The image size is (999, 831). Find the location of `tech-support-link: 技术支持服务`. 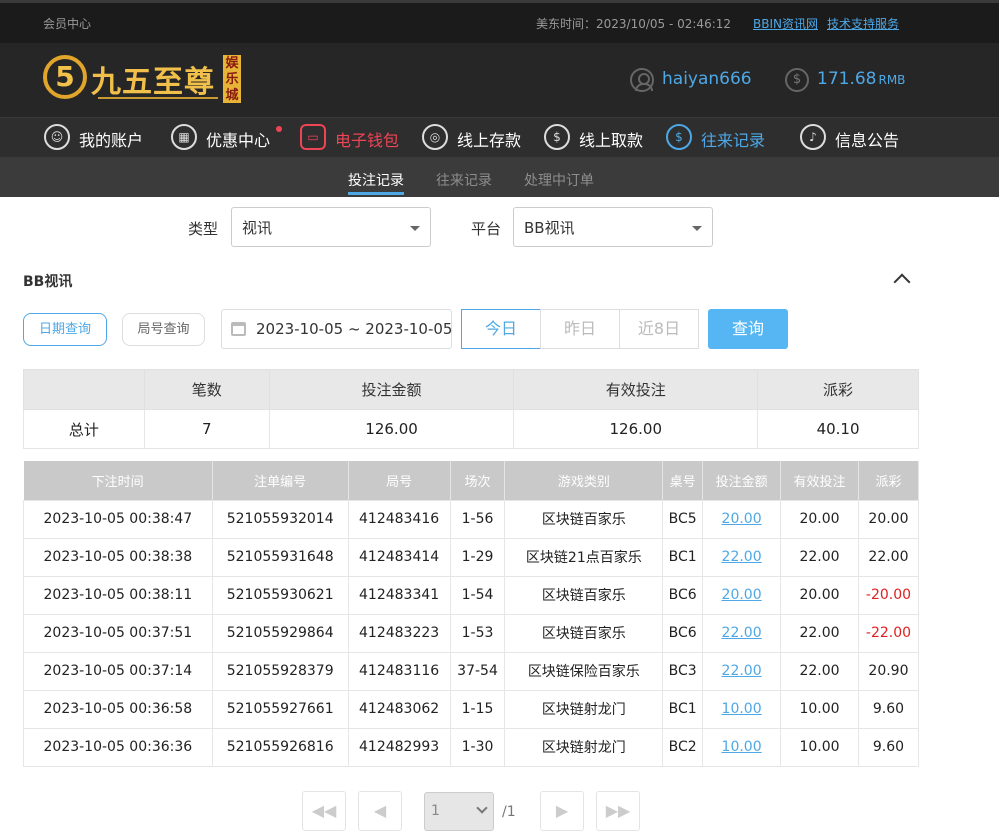

tech-support-link: 技术支持服务 is located at coordinates (863, 23).